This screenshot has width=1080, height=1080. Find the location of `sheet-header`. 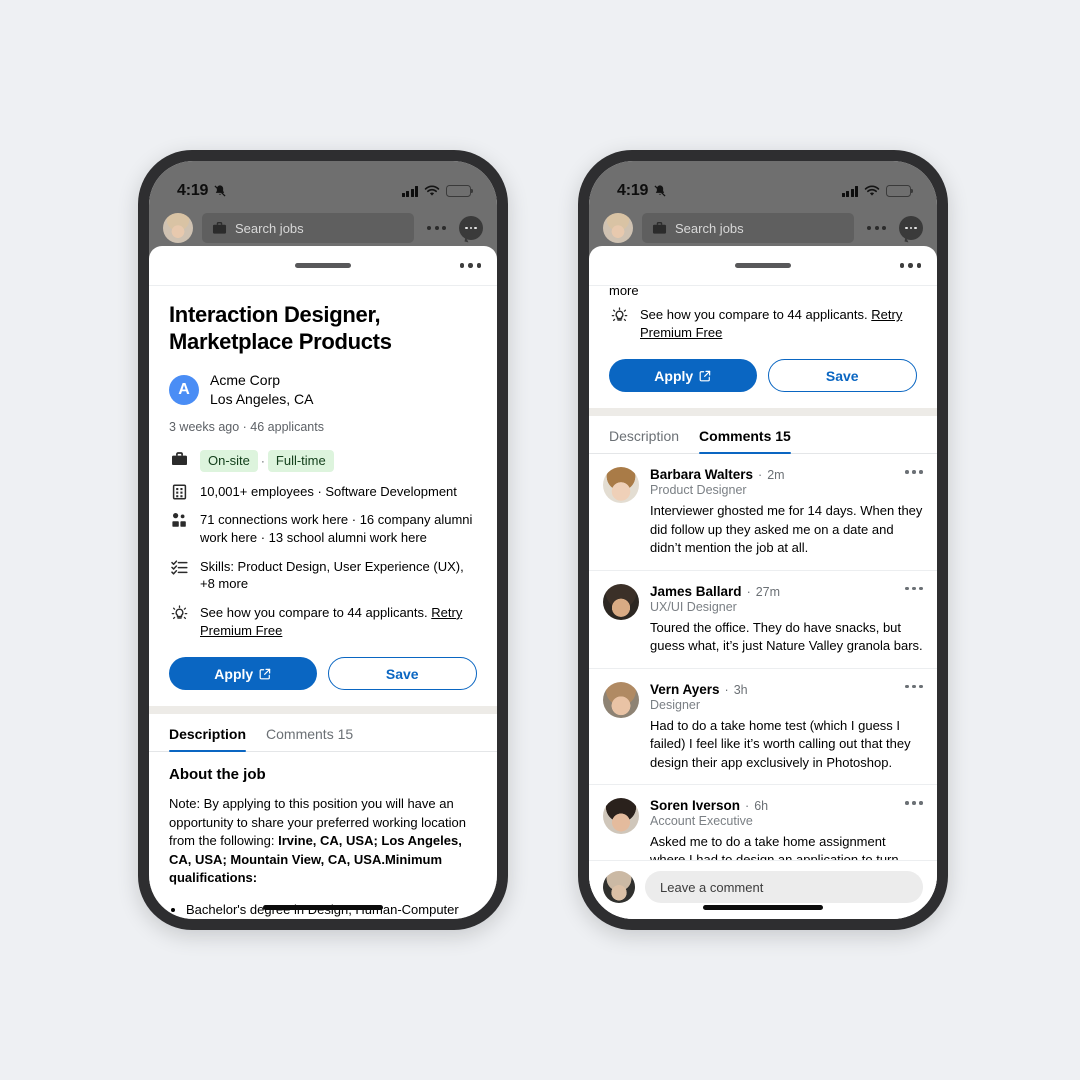

sheet-header is located at coordinates (763, 266).